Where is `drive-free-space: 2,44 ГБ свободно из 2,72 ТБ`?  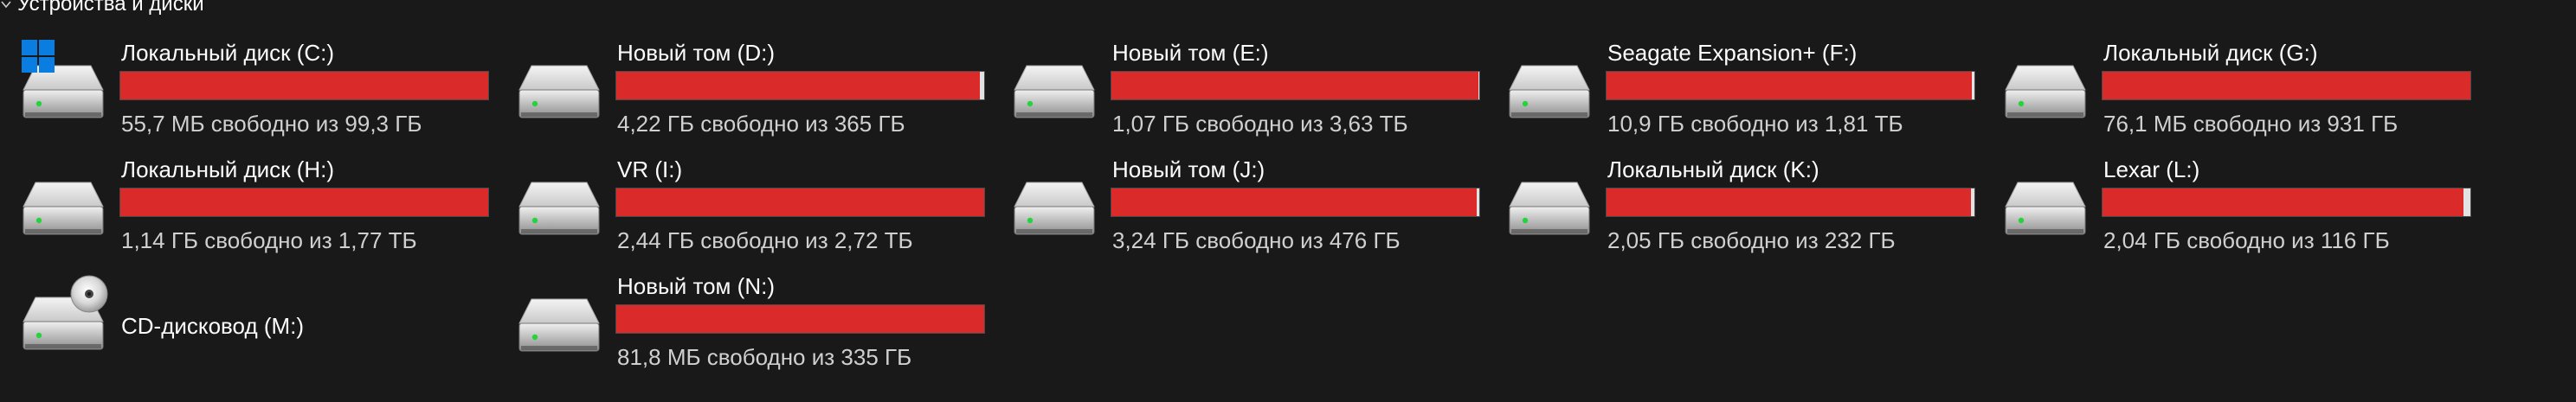
drive-free-space: 2,44 ГБ свободно из 2,72 ТБ is located at coordinates (765, 240).